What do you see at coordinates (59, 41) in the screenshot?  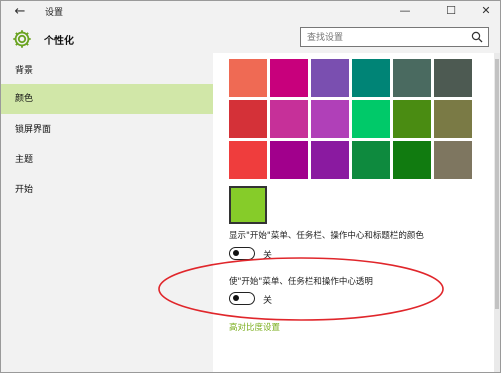 I see `page-title: 个性化` at bounding box center [59, 41].